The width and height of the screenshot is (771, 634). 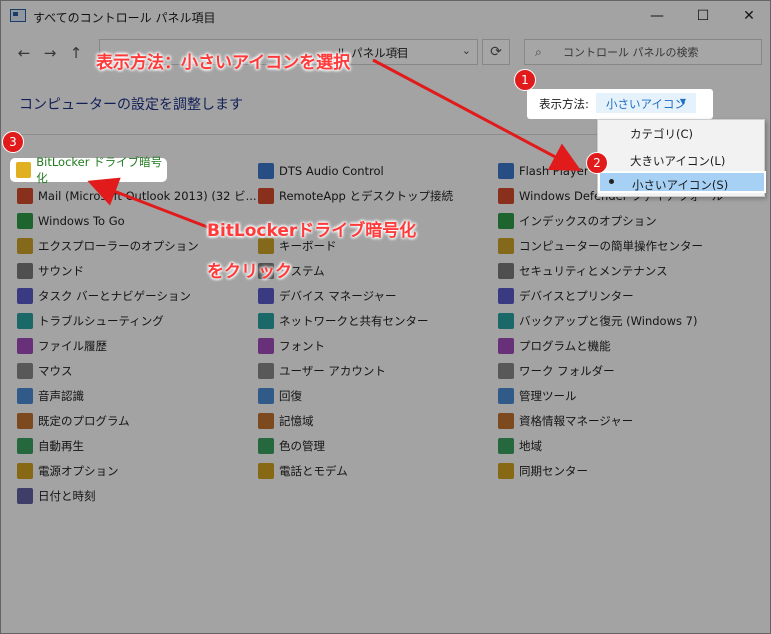 I want to click on refresh-button: ⟳, so click(x=496, y=52).